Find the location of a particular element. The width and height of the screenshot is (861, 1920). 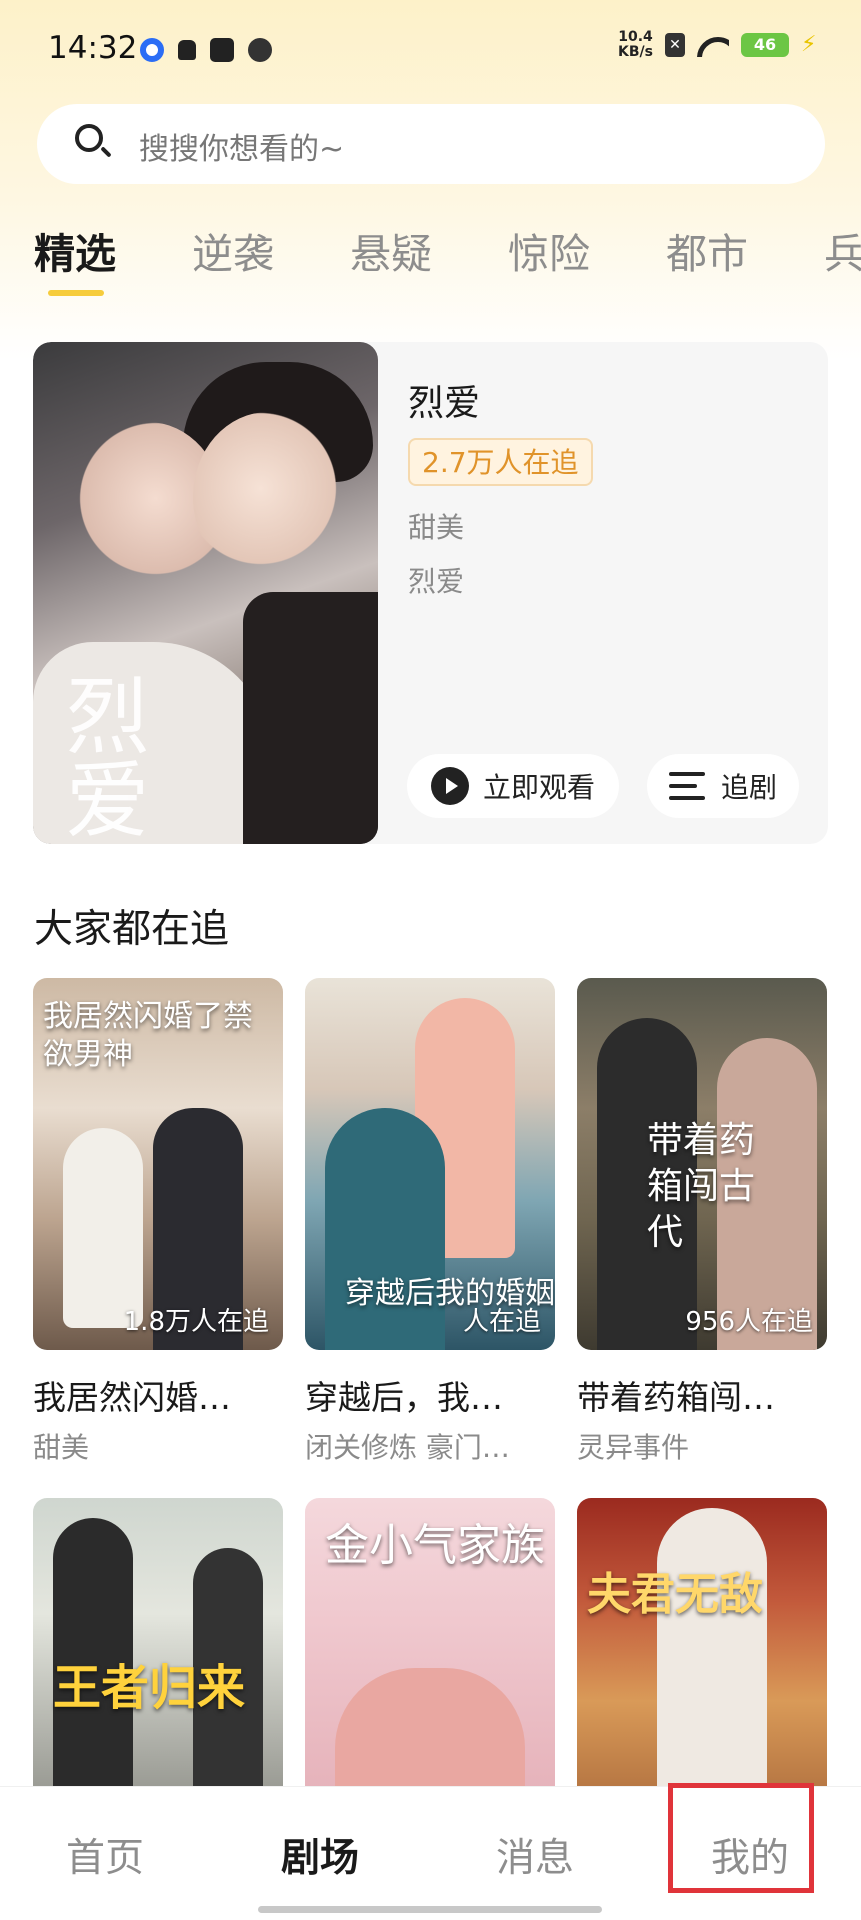

sim-off-icon: ✕ is located at coordinates (675, 45).